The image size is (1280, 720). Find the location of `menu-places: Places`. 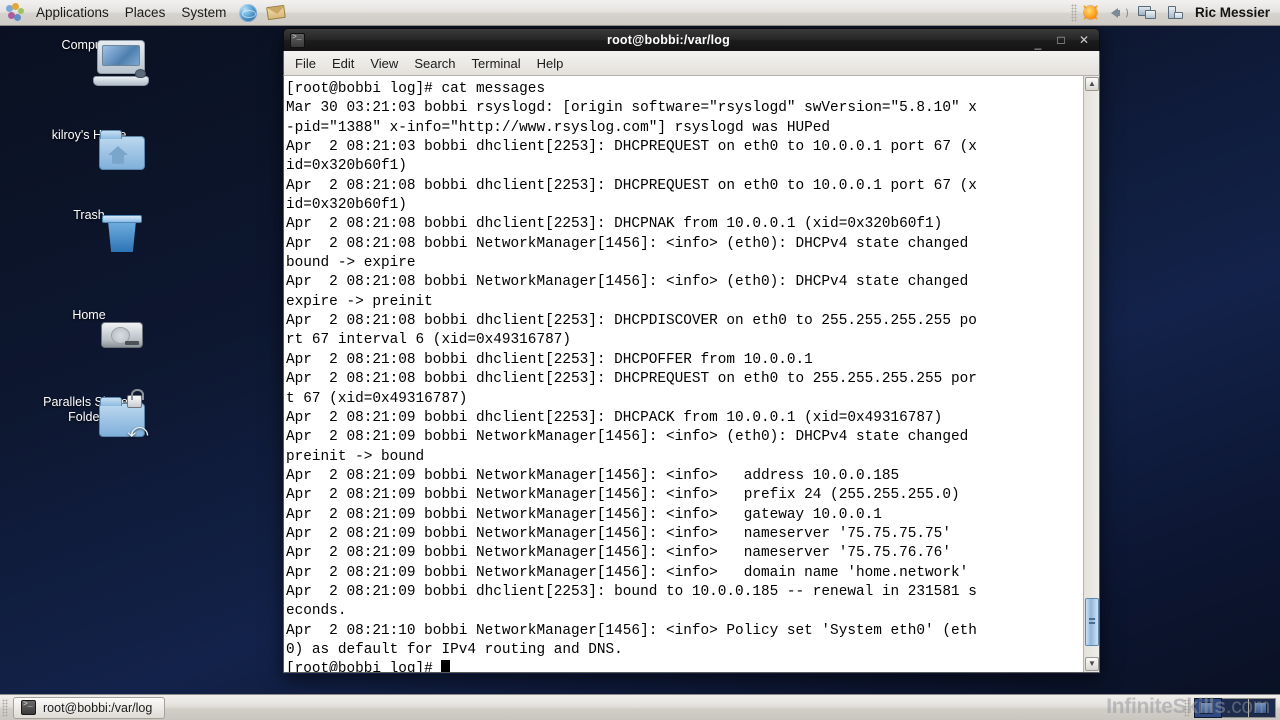

menu-places: Places is located at coordinates (145, 13).